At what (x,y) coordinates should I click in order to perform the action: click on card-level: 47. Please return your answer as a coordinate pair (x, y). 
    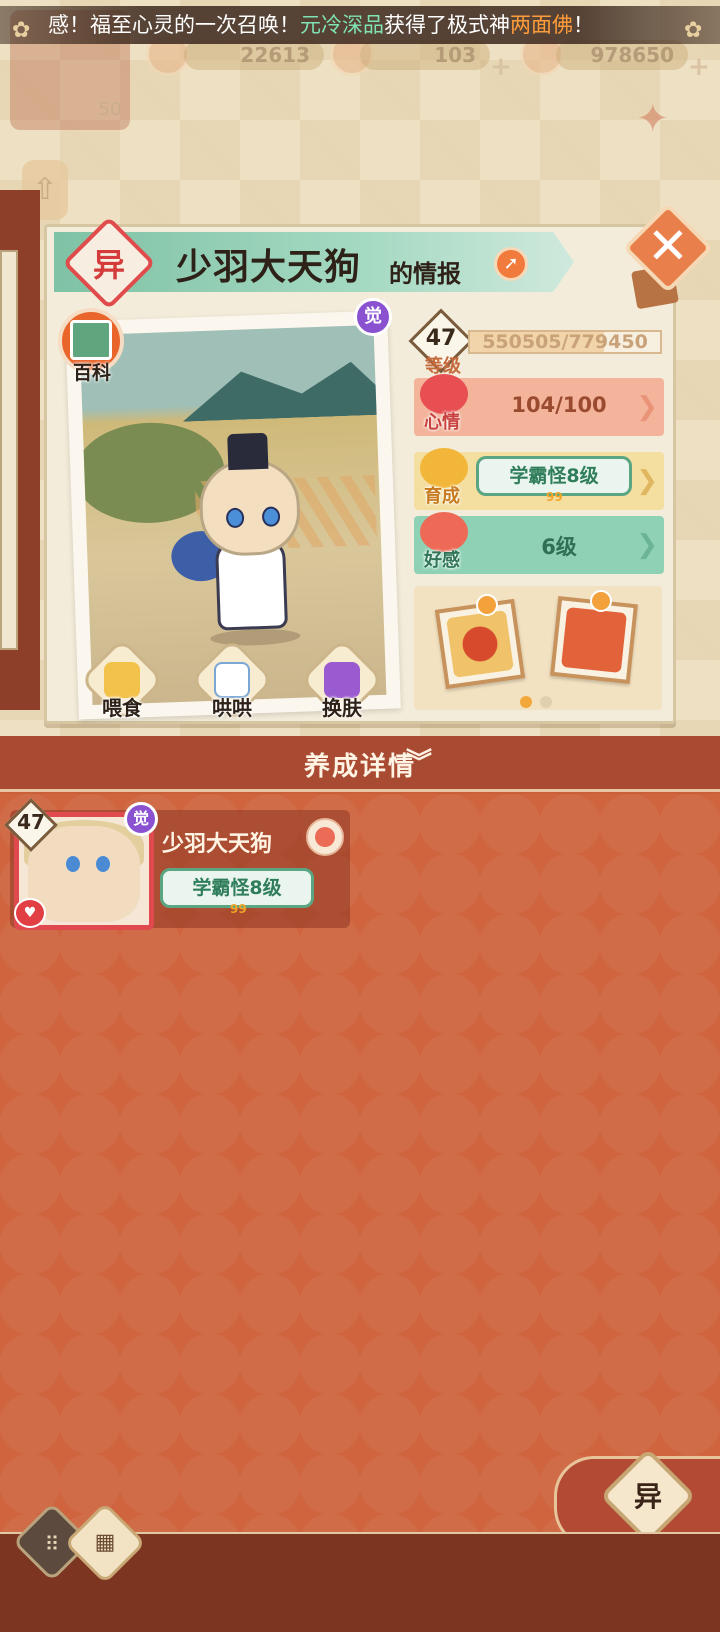
    Looking at the image, I should click on (31, 822).